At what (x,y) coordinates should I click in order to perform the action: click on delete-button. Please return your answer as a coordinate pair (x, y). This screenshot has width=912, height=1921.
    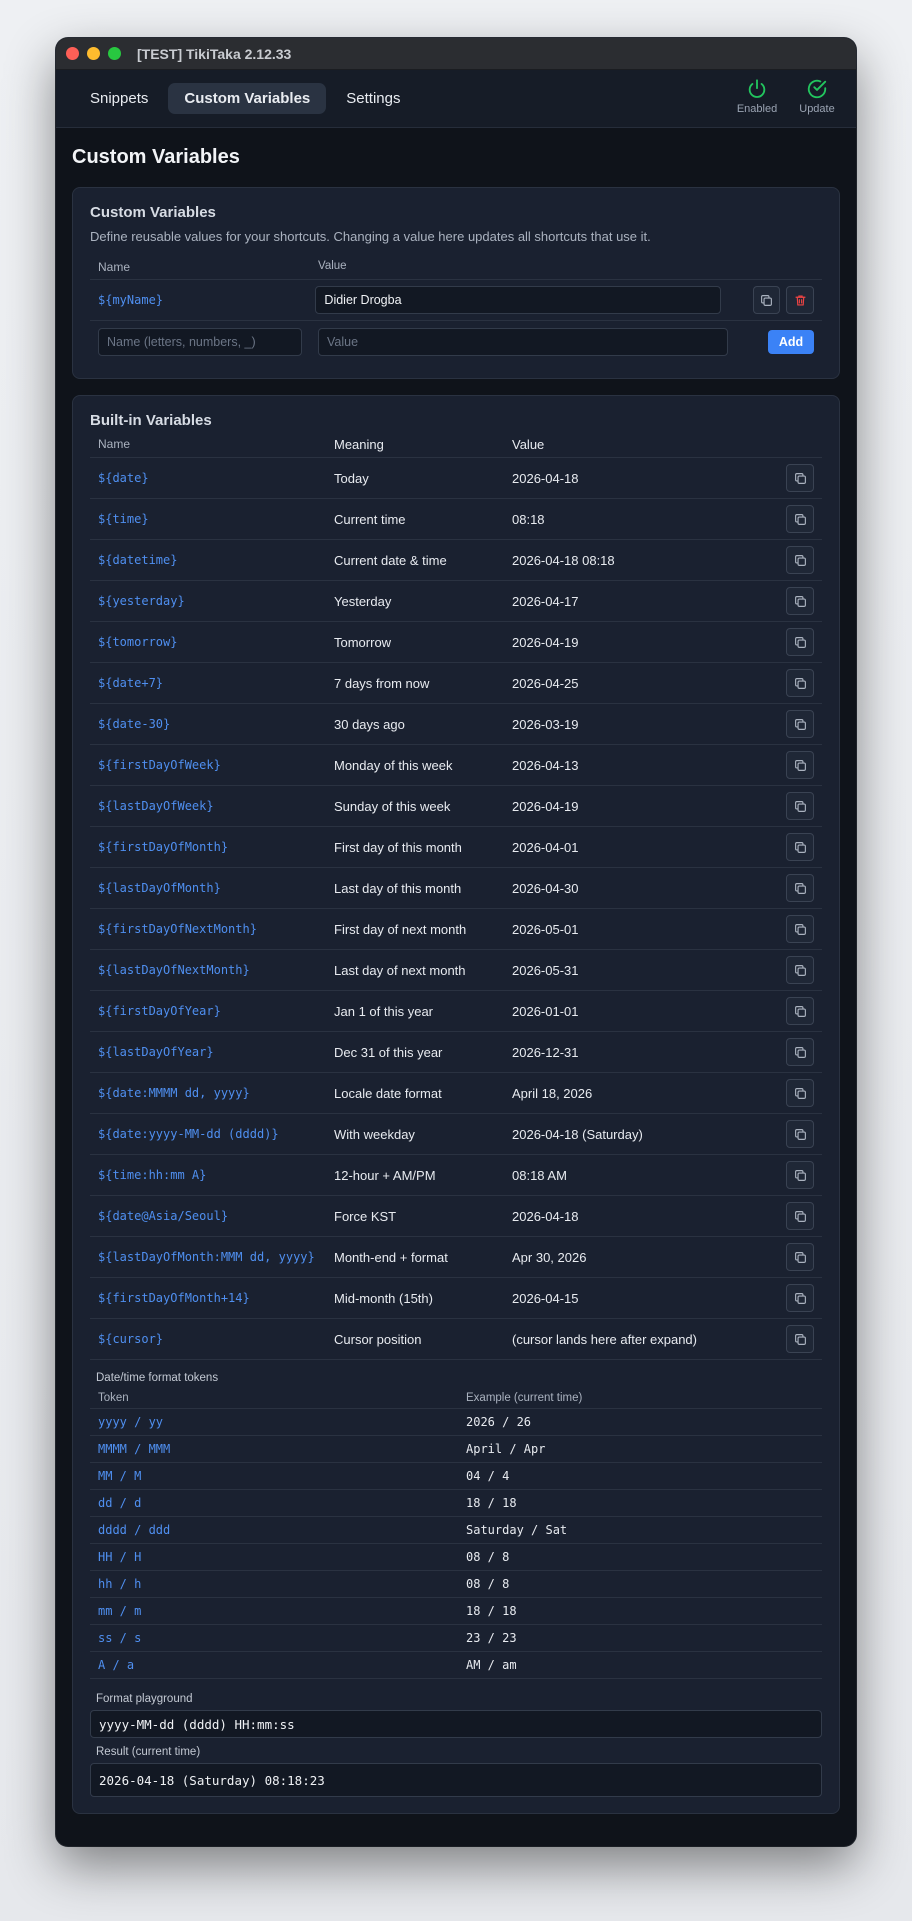
    Looking at the image, I should click on (800, 300).